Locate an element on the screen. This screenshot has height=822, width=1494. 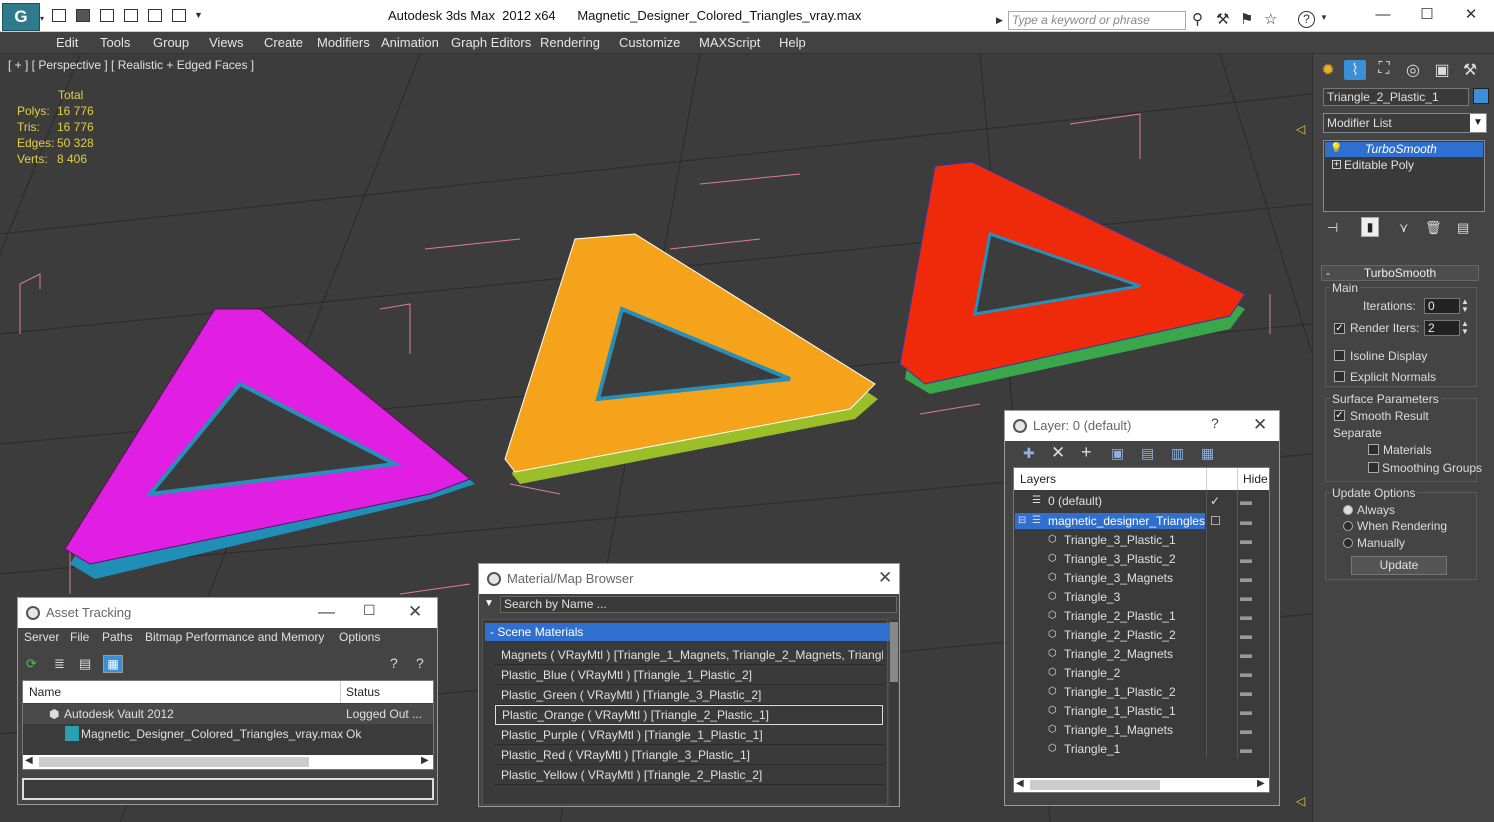
vertical-scrollbar is located at coordinates (894, 713).